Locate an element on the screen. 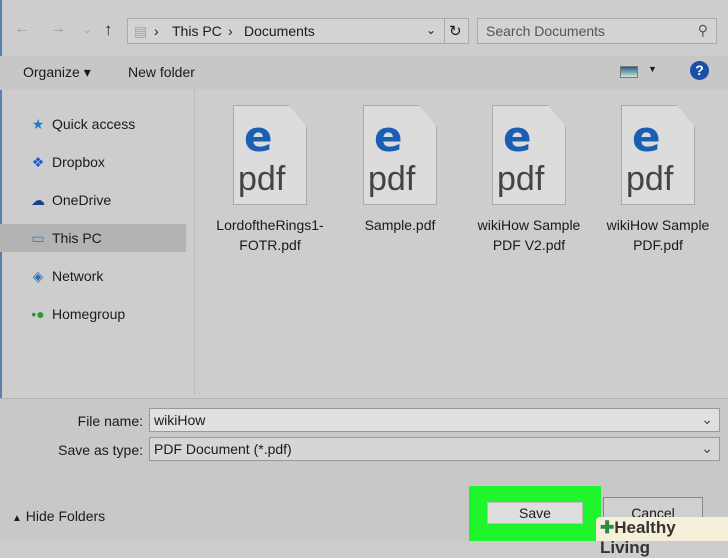 The height and width of the screenshot is (558, 728). network-icon: ◈ is located at coordinates (38, 275).